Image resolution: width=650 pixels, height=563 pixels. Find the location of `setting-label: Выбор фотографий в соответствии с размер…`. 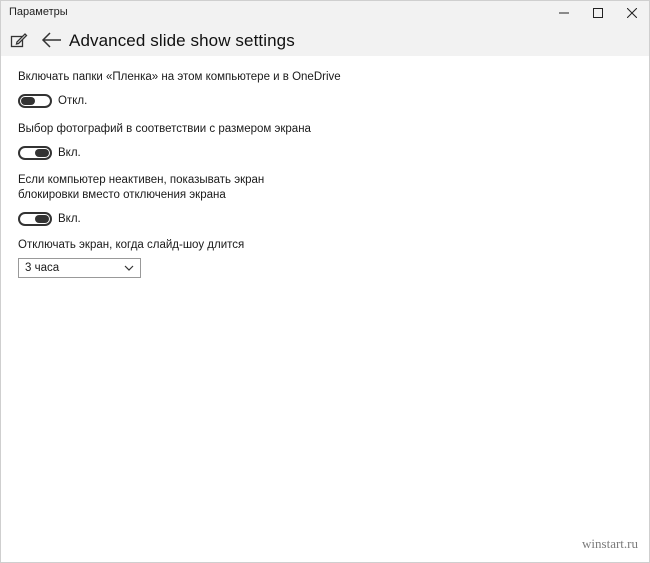

setting-label: Выбор фотографий в соответствии с размер… is located at coordinates (164, 129).